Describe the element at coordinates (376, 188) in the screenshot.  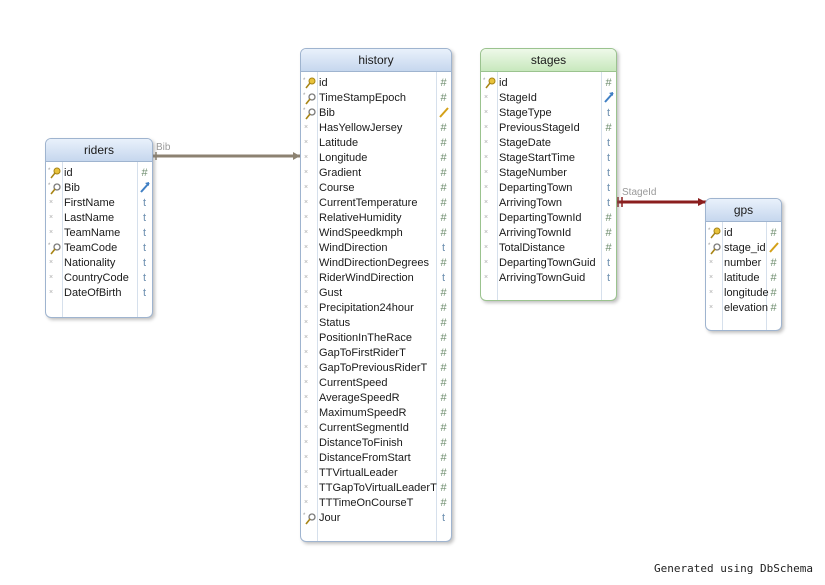
I see `column-row: × Course #` at that location.